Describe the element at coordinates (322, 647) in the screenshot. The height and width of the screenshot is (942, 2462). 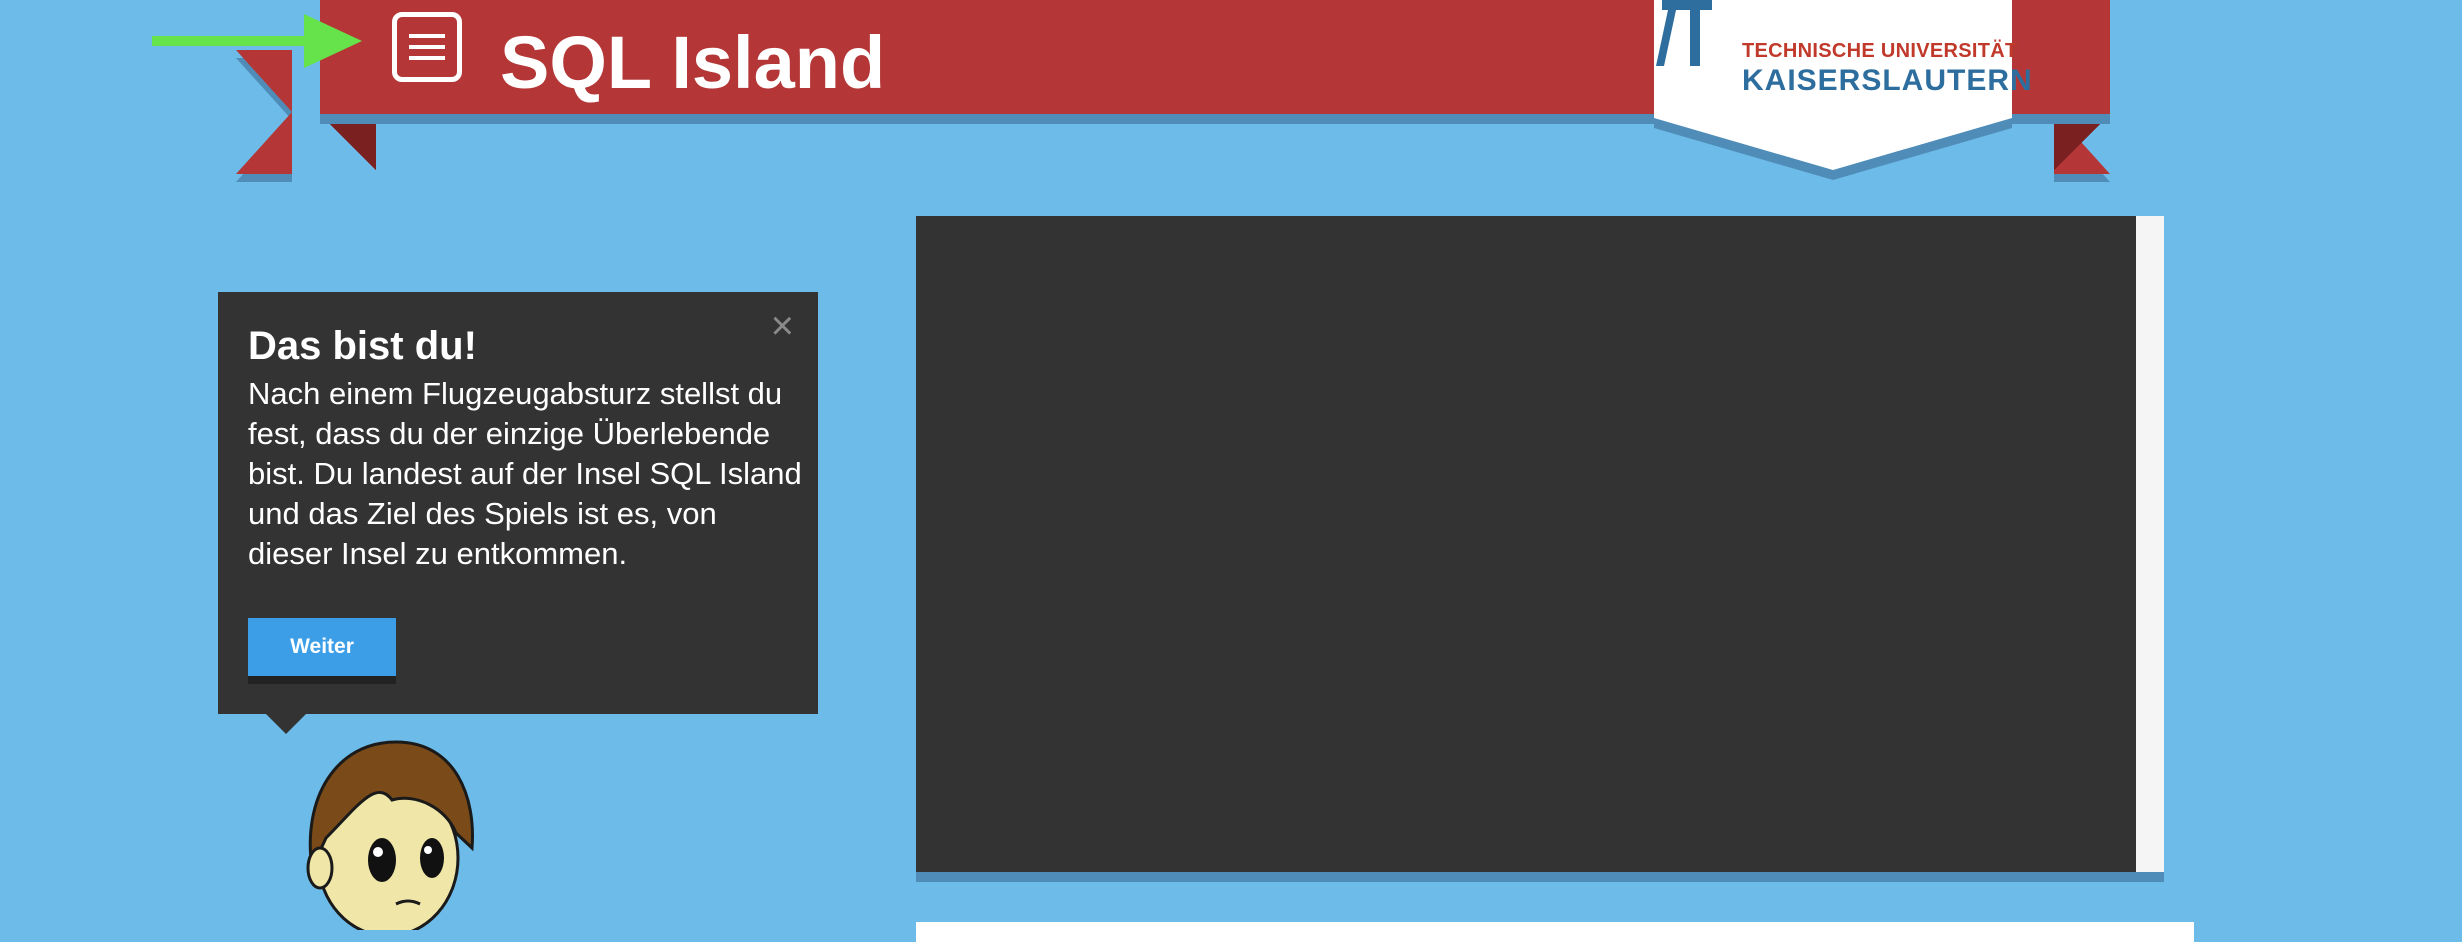
I see `next-button: Weiter` at that location.